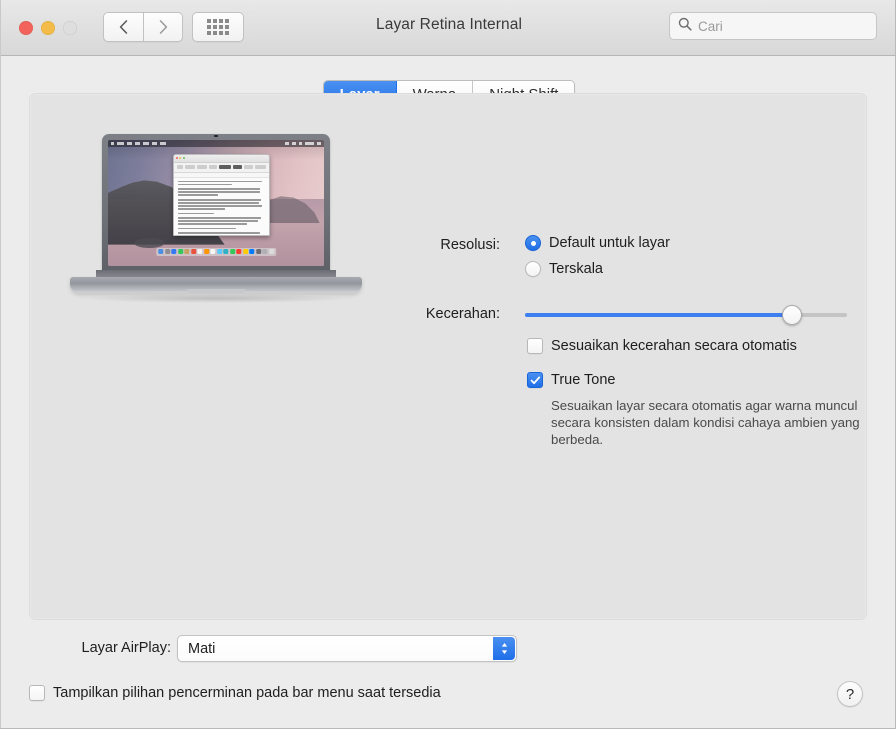  What do you see at coordinates (221, 158) in the screenshot?
I see `preview-window-titlebar` at bounding box center [221, 158].